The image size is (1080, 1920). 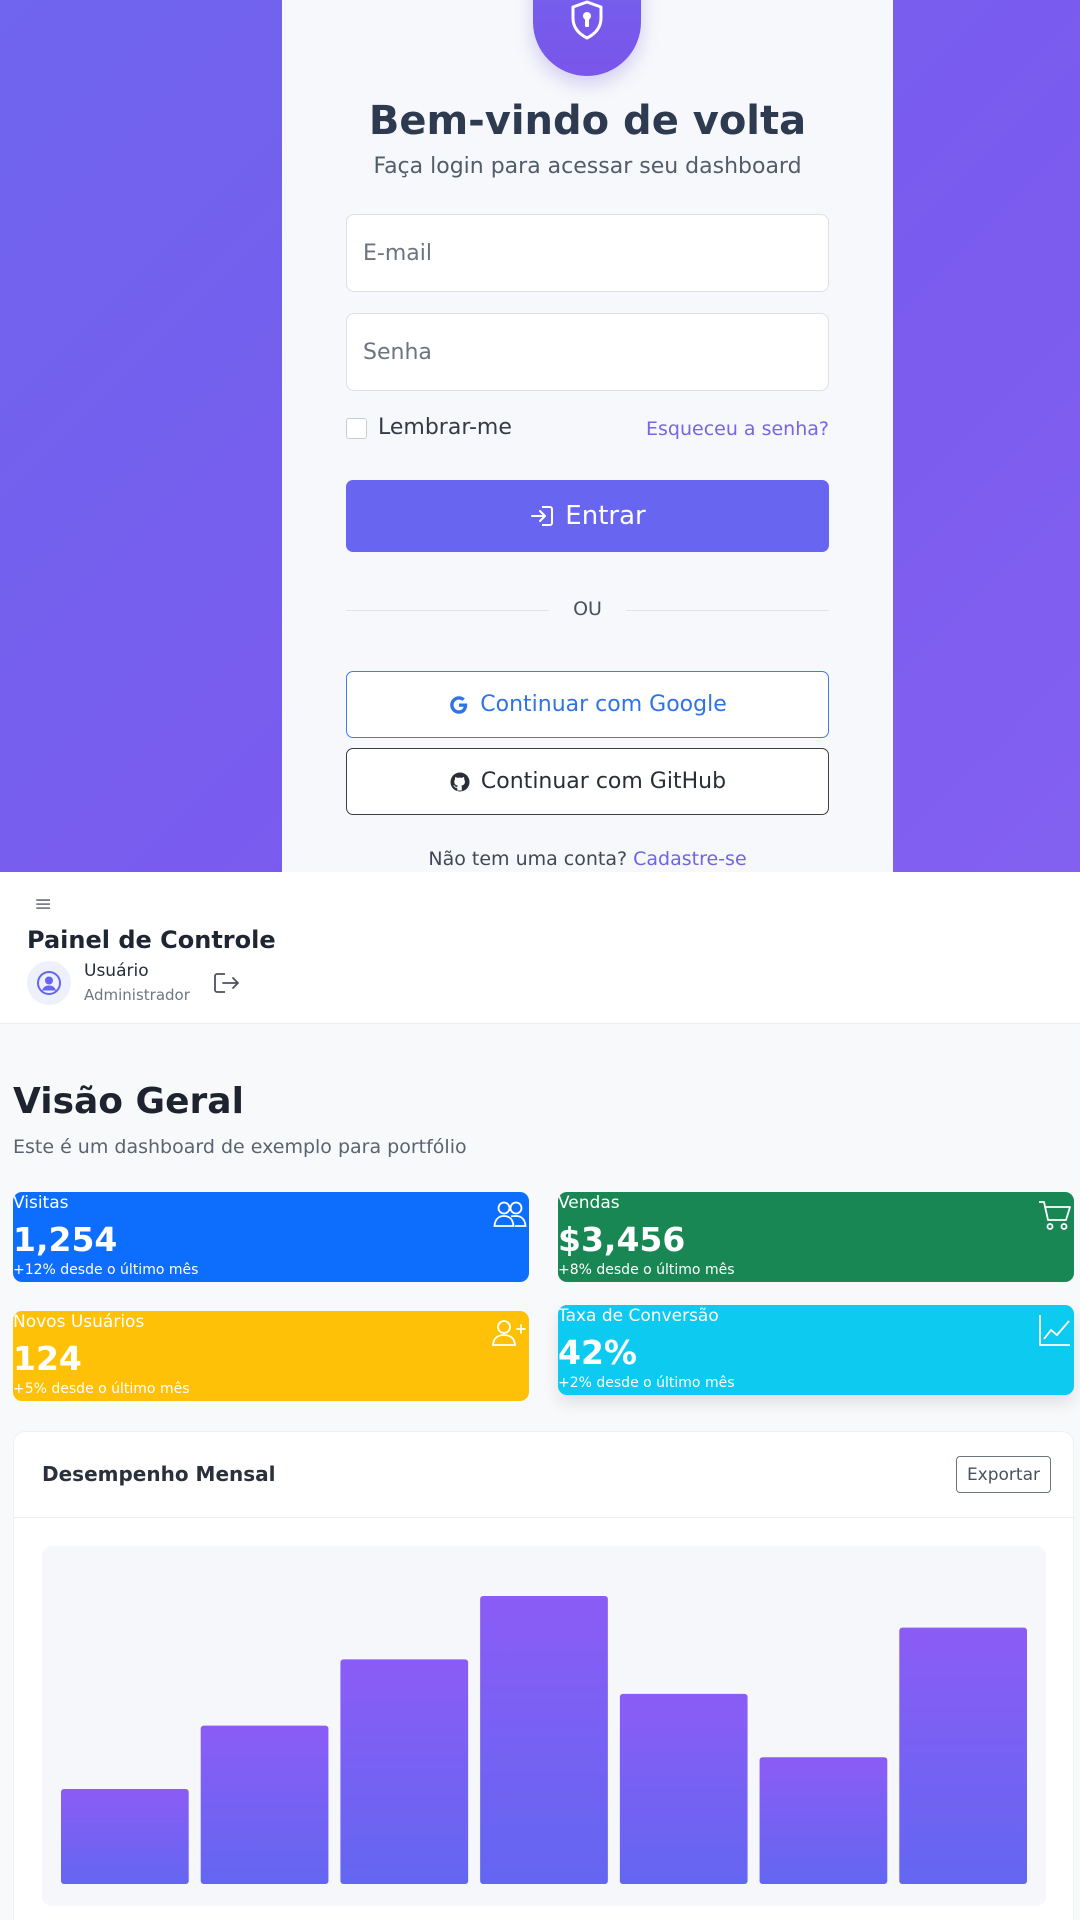 I want to click on login-button: Entrar, so click(x=587, y=516).